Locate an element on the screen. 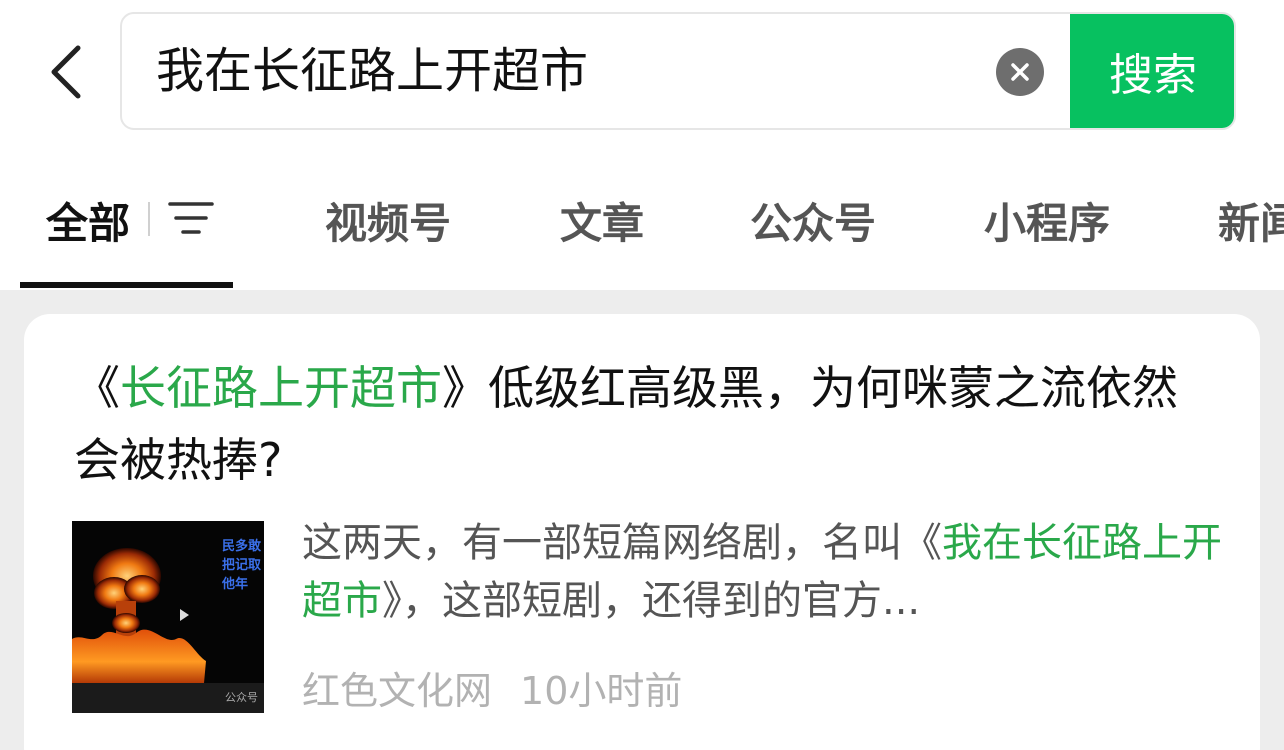  filter-icon is located at coordinates (191, 218).